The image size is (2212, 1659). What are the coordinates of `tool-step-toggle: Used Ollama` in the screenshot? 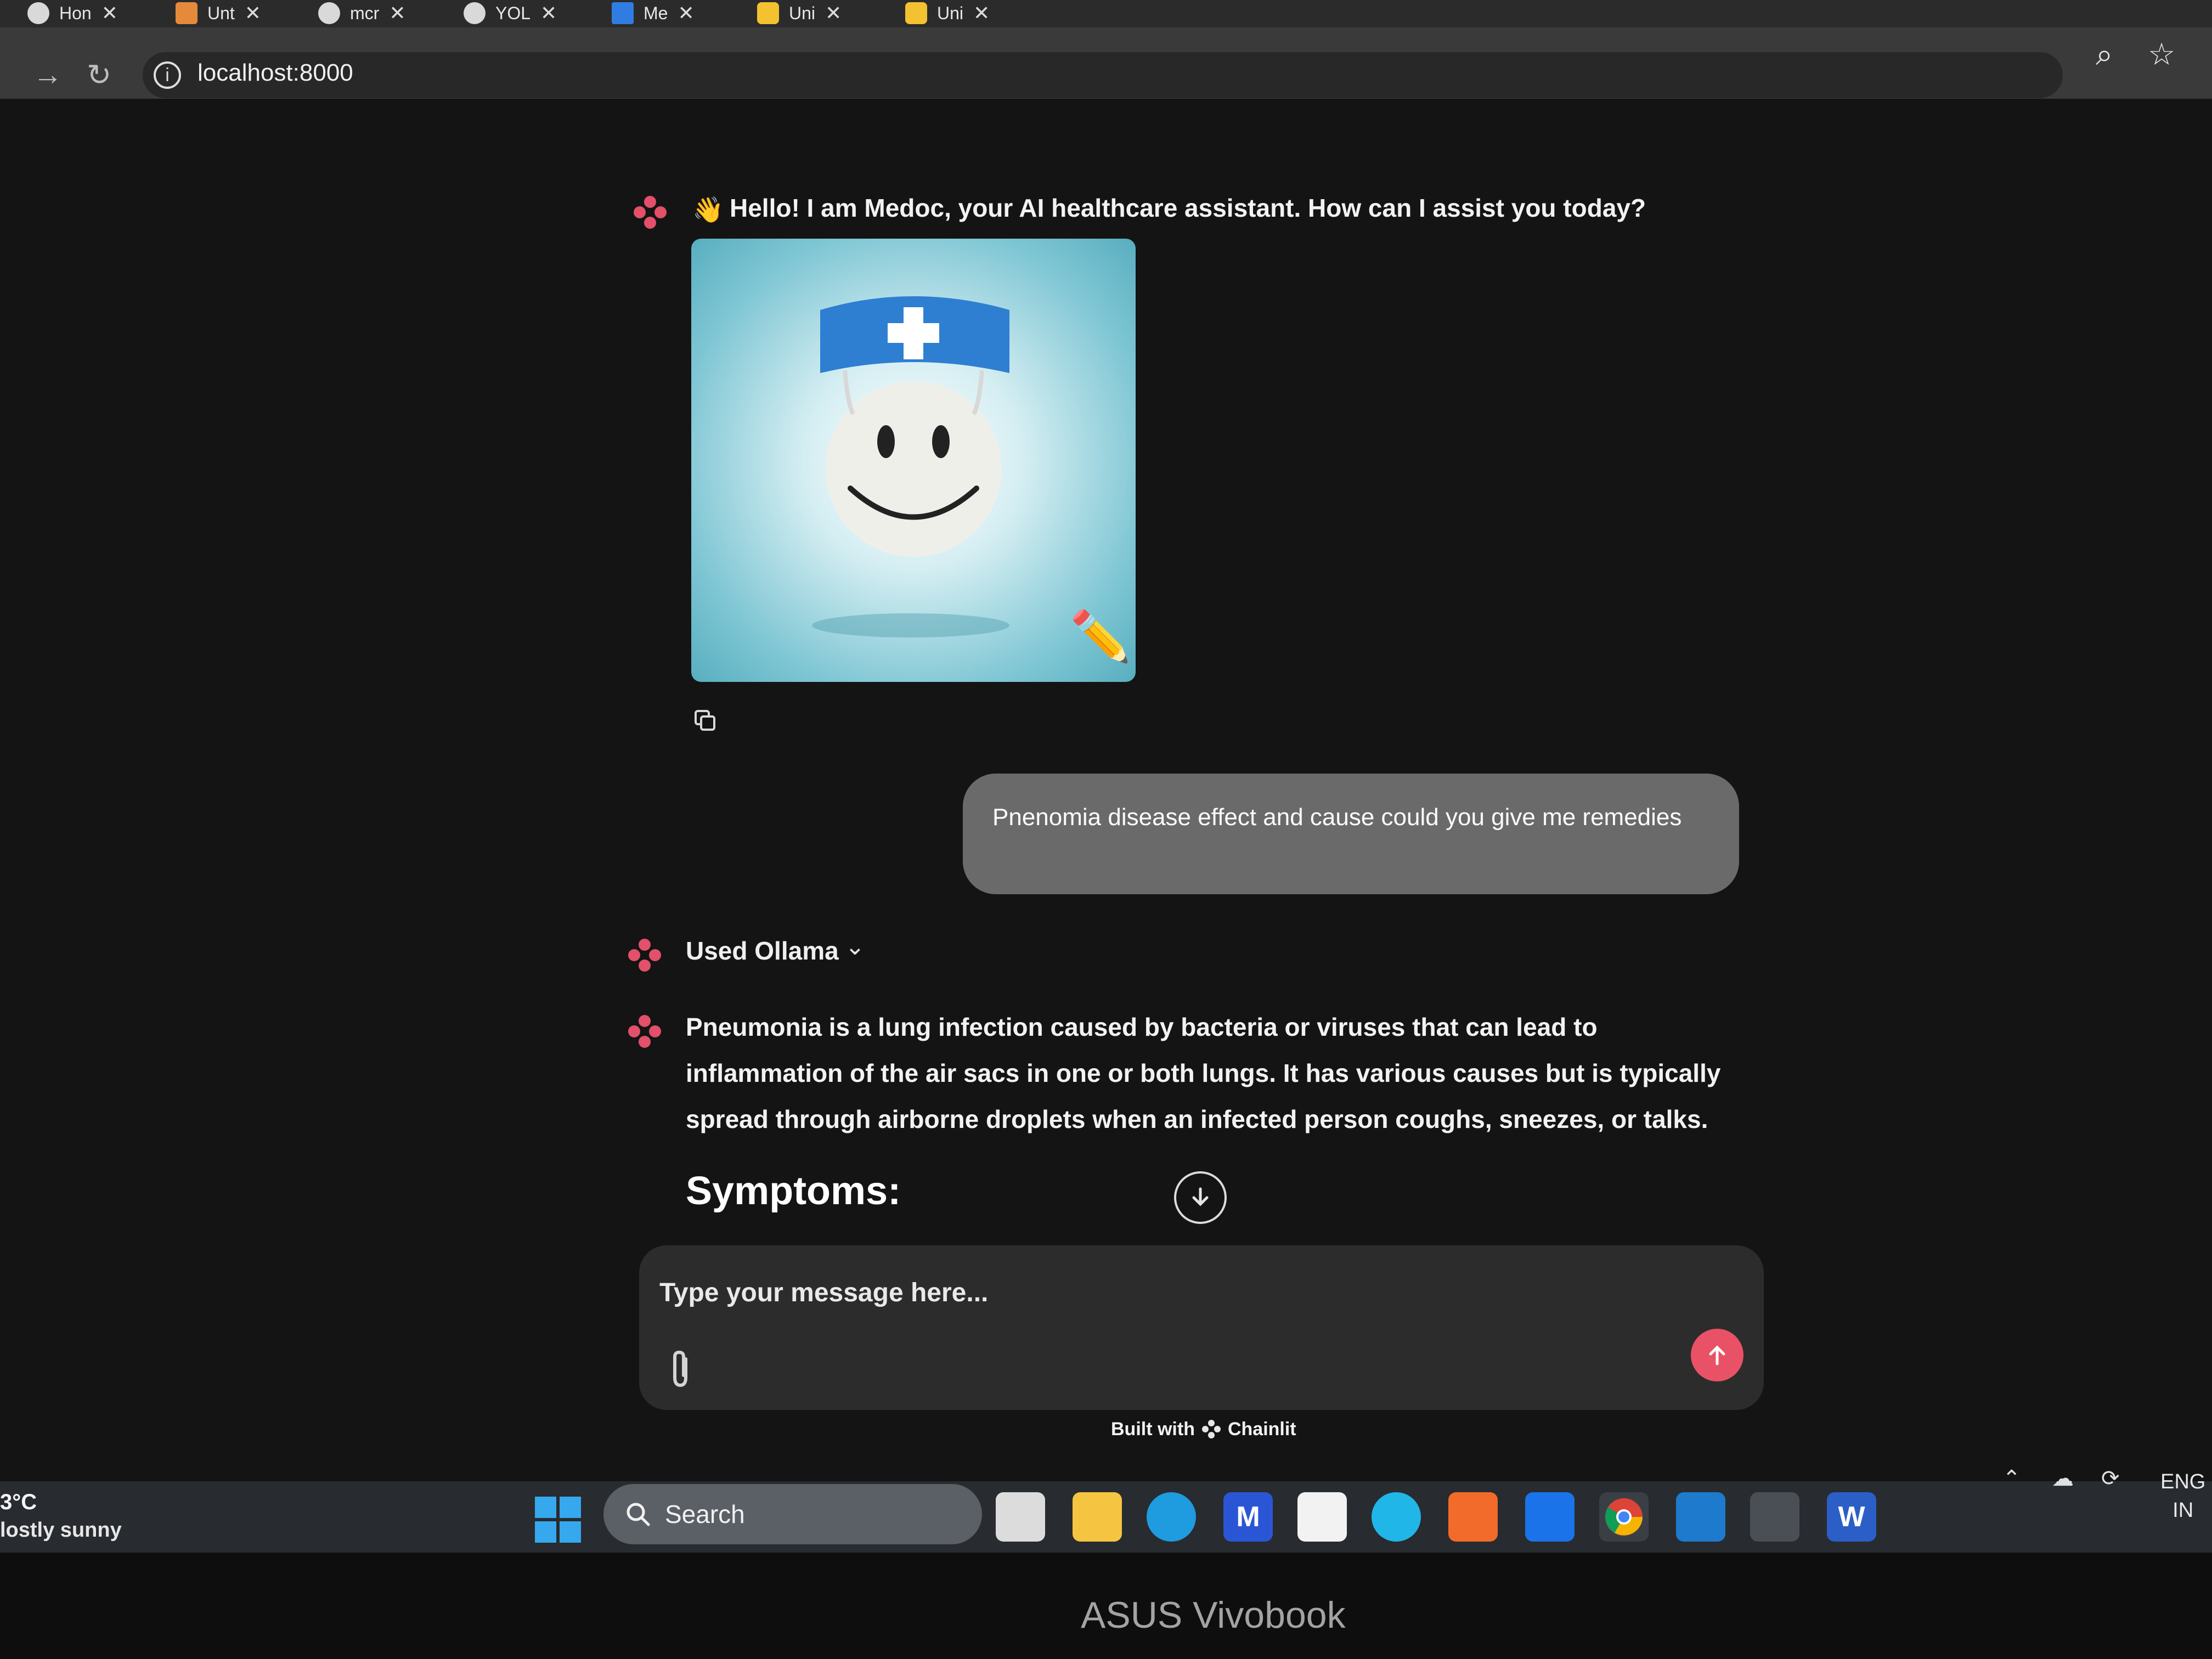 It's located at (763, 951).